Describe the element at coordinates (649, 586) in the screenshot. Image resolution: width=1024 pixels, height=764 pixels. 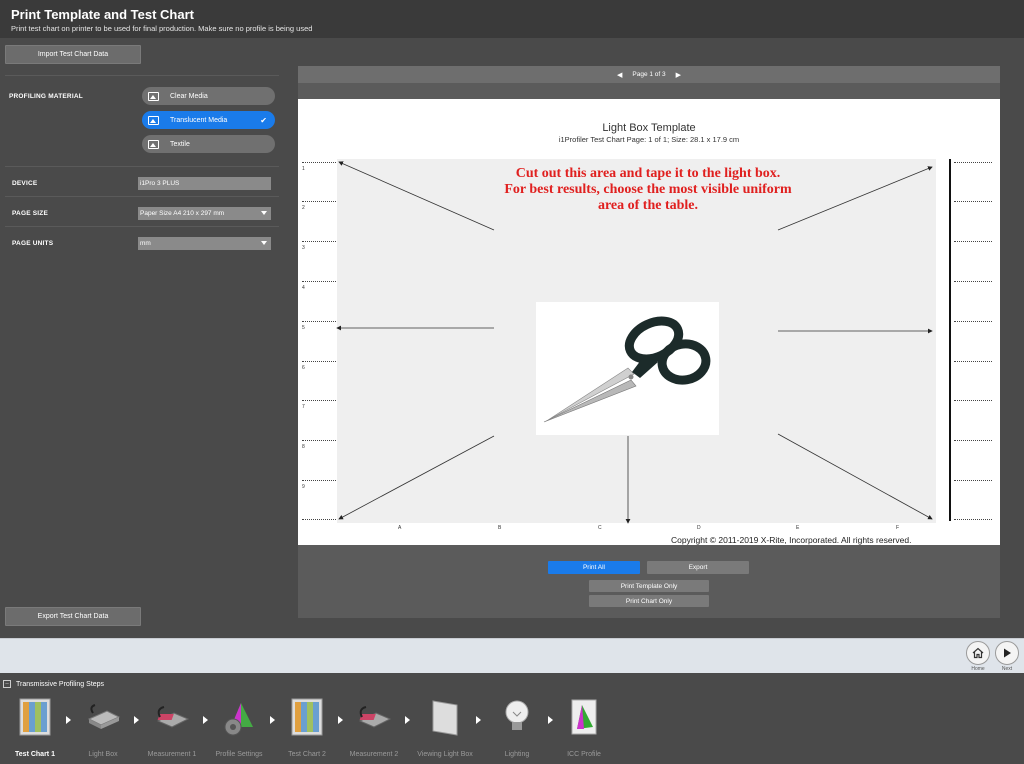
I see `print-template-only-button: Print Template Only` at that location.